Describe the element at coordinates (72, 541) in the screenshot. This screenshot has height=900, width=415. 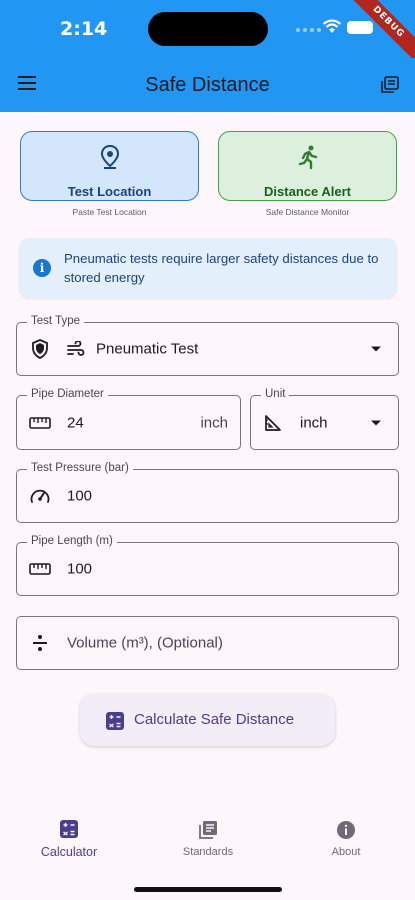
I see `pipe-length-label: Pipe Length (m)` at that location.